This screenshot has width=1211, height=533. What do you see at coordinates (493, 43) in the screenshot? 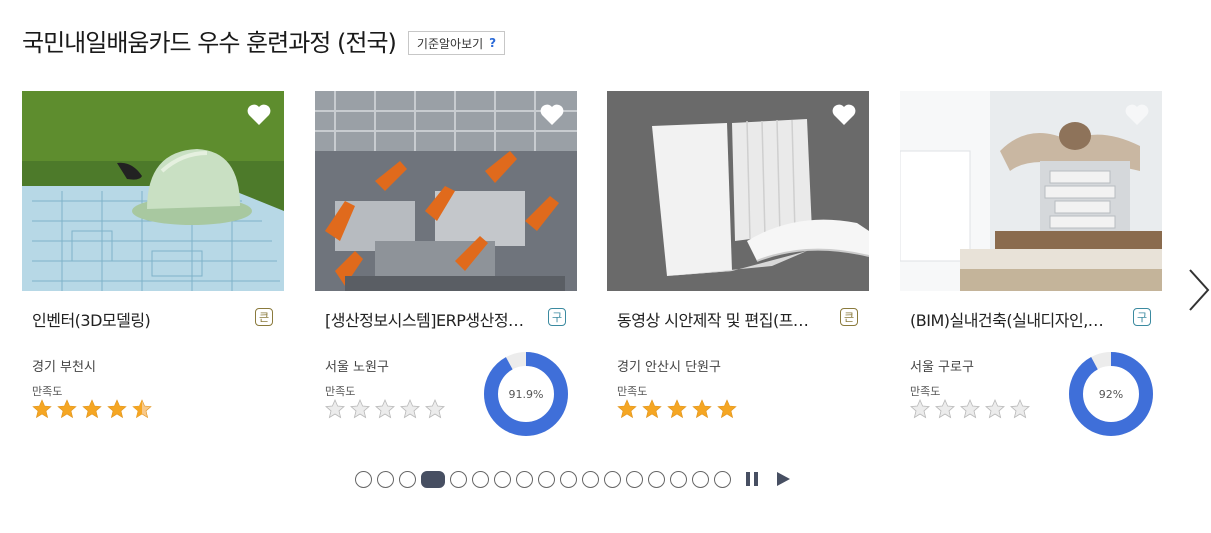
I see `question-icon: ?` at bounding box center [493, 43].